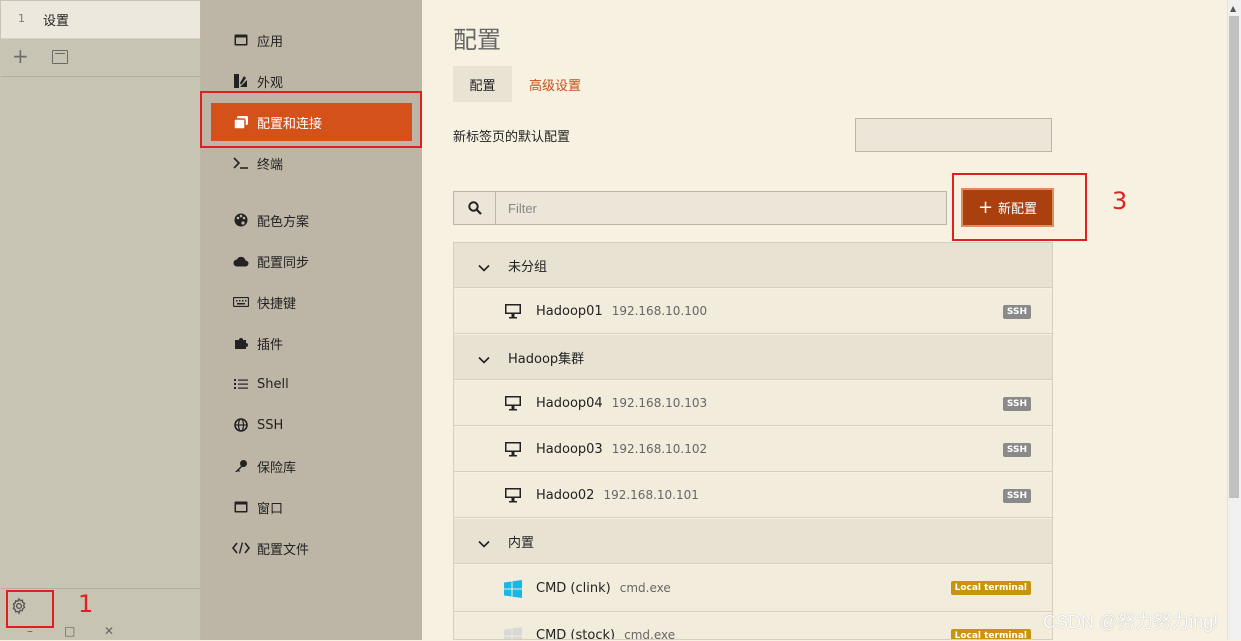 This screenshot has width=1241, height=641. Describe the element at coordinates (241, 220) in the screenshot. I see `palette-icon` at that location.